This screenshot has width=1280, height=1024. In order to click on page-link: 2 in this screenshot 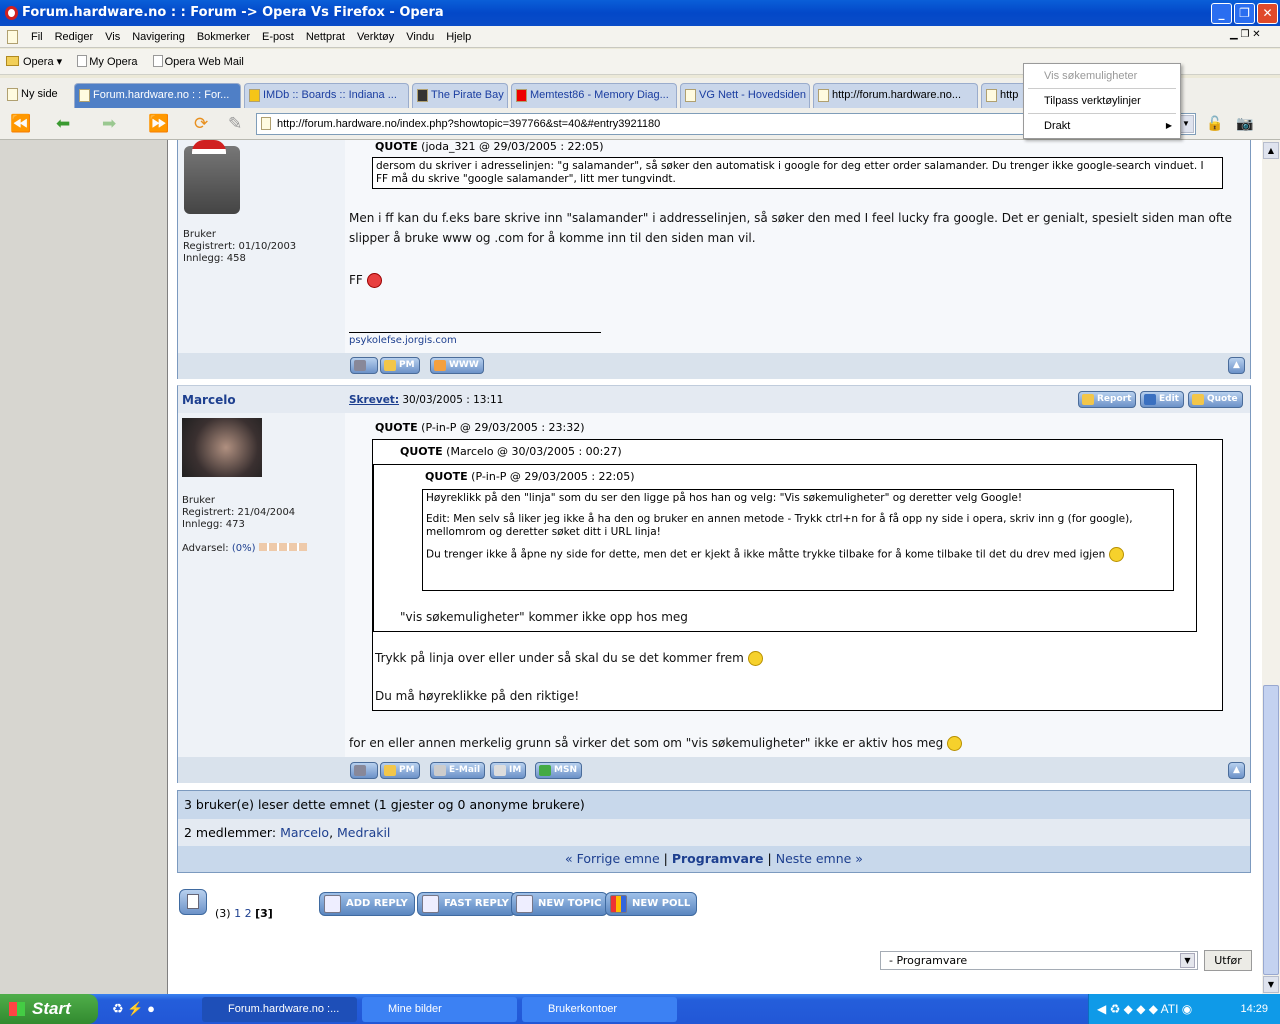, I will do `click(248, 913)`.